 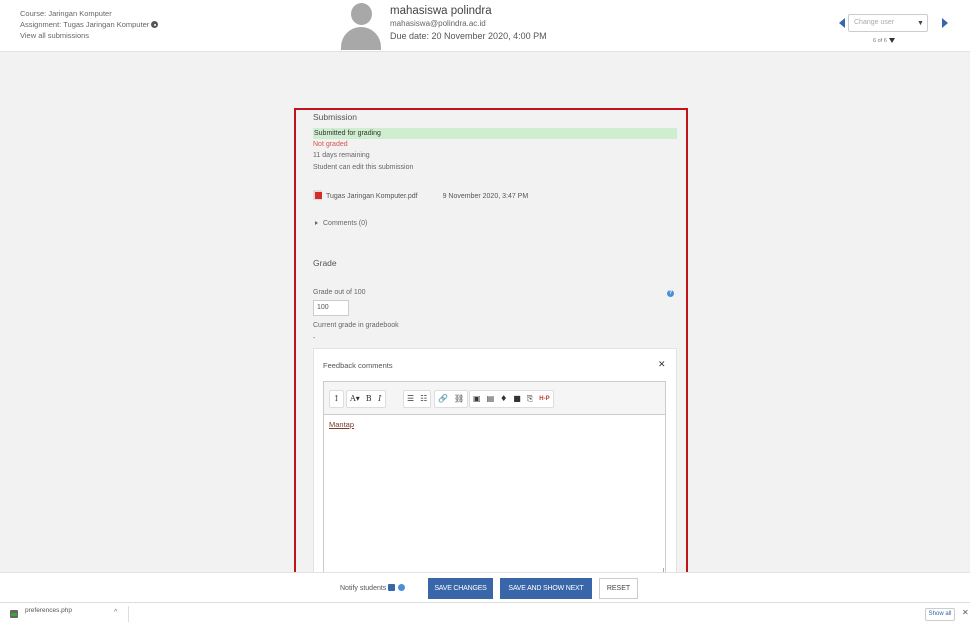 What do you see at coordinates (339, 292) in the screenshot?
I see `grade-label: Grade out of 100` at bounding box center [339, 292].